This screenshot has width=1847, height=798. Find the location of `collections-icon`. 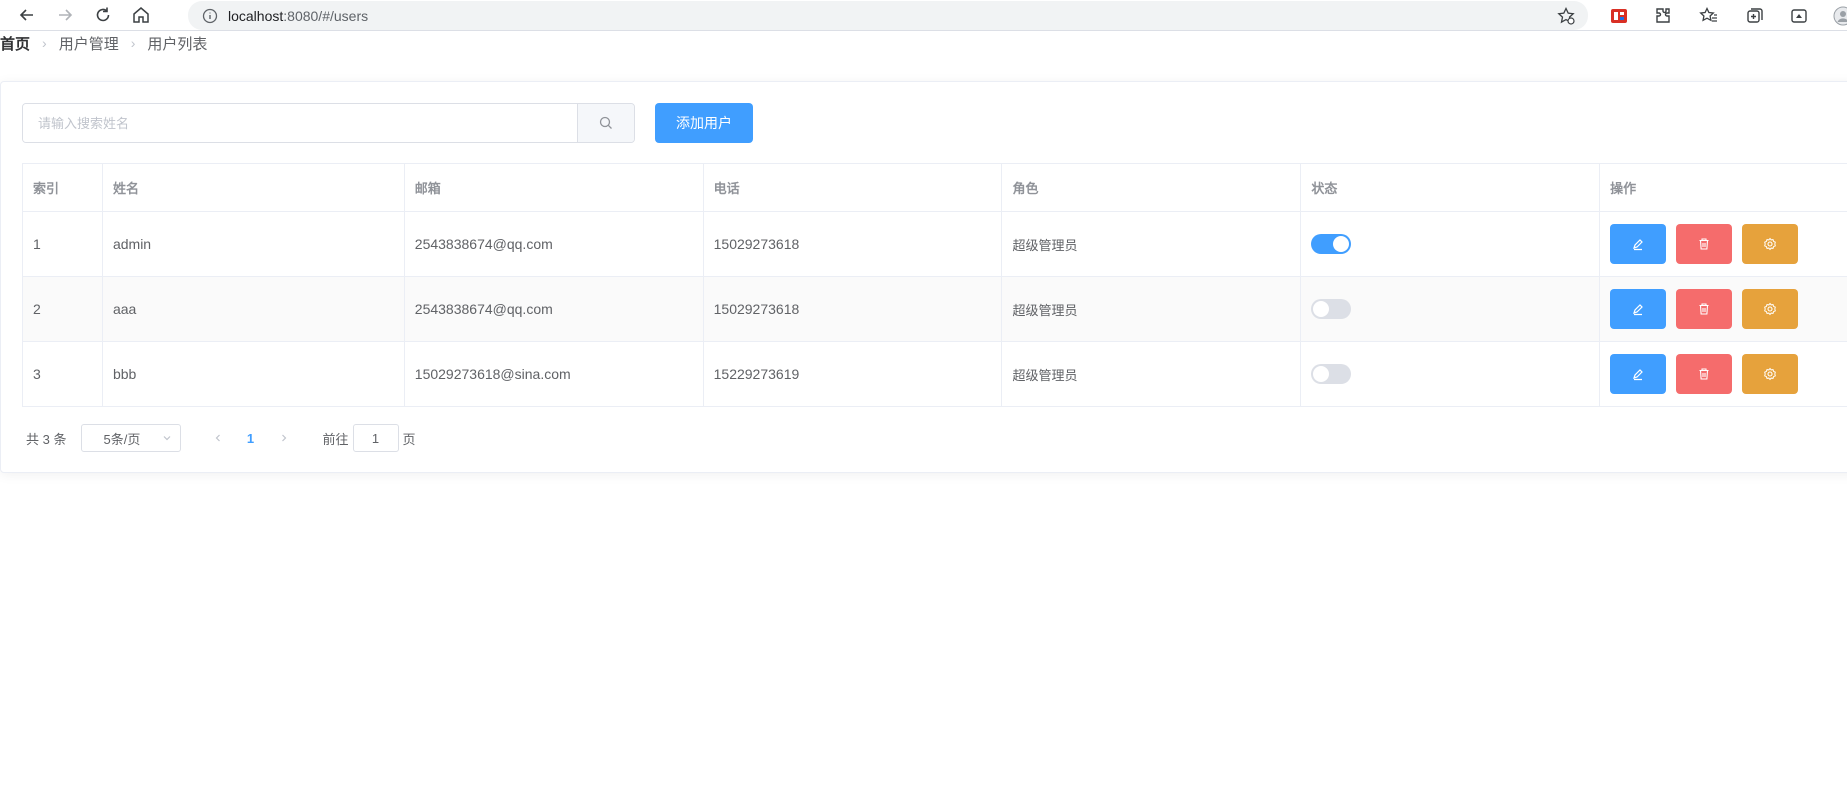

collections-icon is located at coordinates (1755, 15).